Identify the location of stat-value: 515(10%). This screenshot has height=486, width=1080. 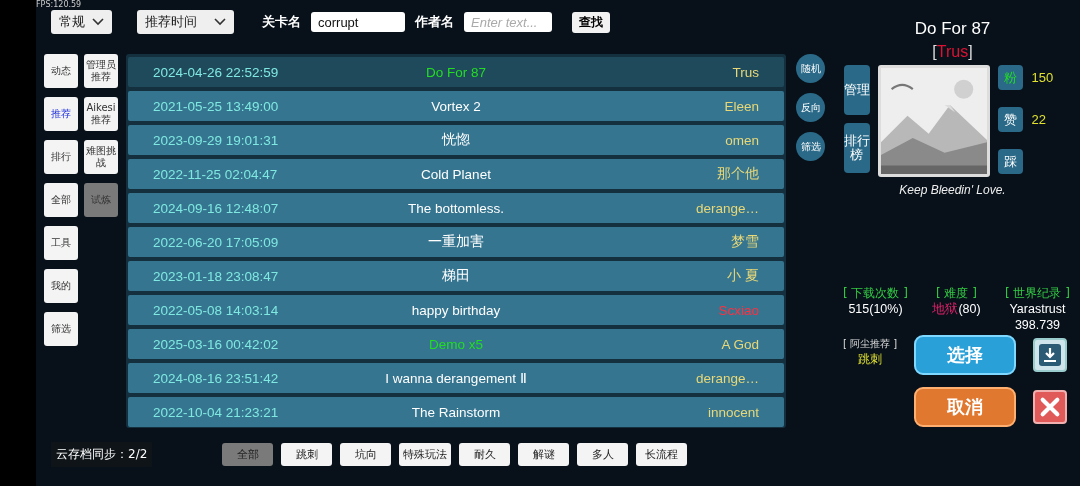
(875, 310).